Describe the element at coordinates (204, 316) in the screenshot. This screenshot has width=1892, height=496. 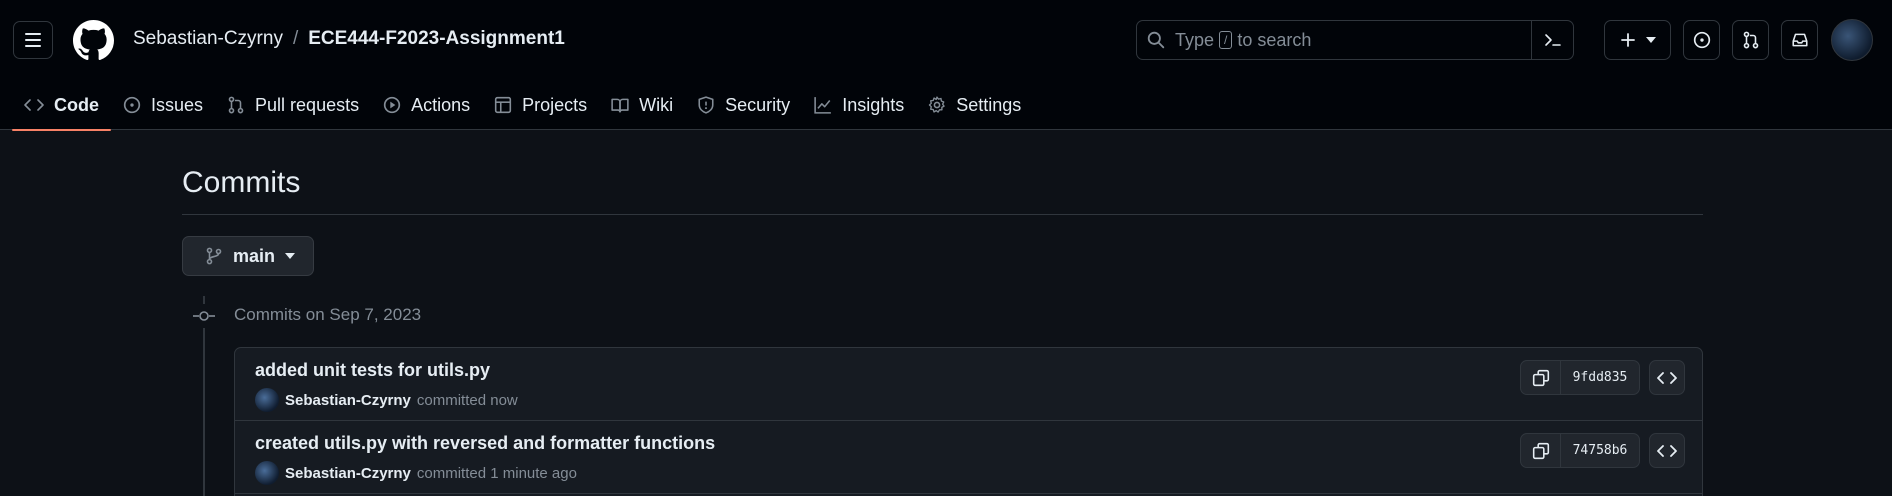
I see `git-commit-icon` at that location.